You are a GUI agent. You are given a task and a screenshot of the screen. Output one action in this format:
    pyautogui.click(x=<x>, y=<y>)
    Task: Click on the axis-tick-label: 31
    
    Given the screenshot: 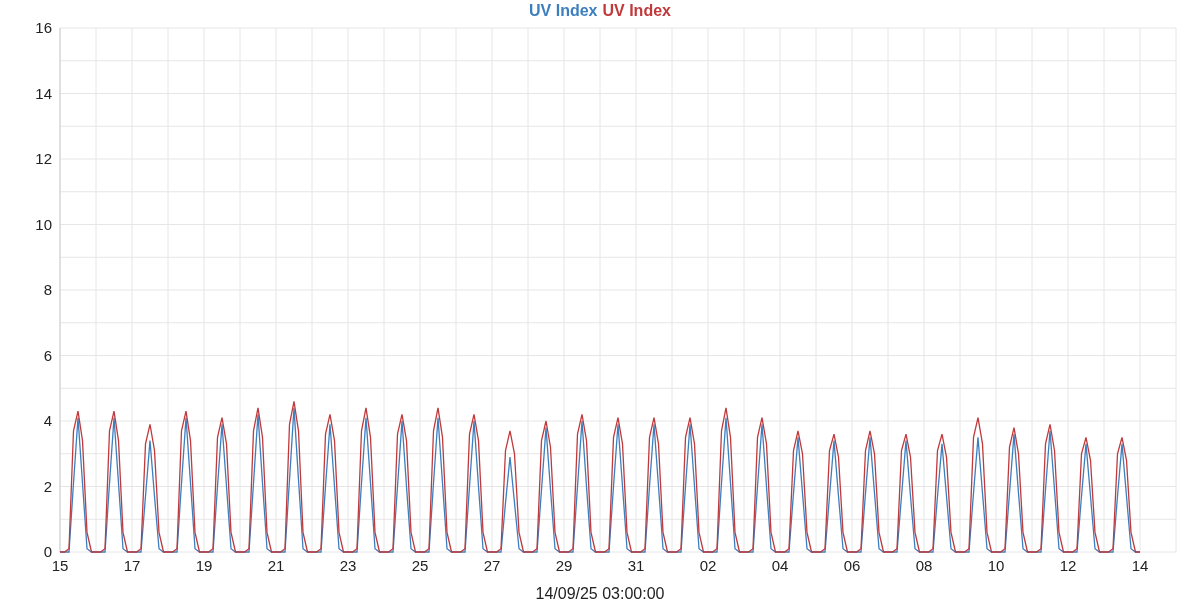 What is the action you would take?
    pyautogui.click(x=636, y=565)
    